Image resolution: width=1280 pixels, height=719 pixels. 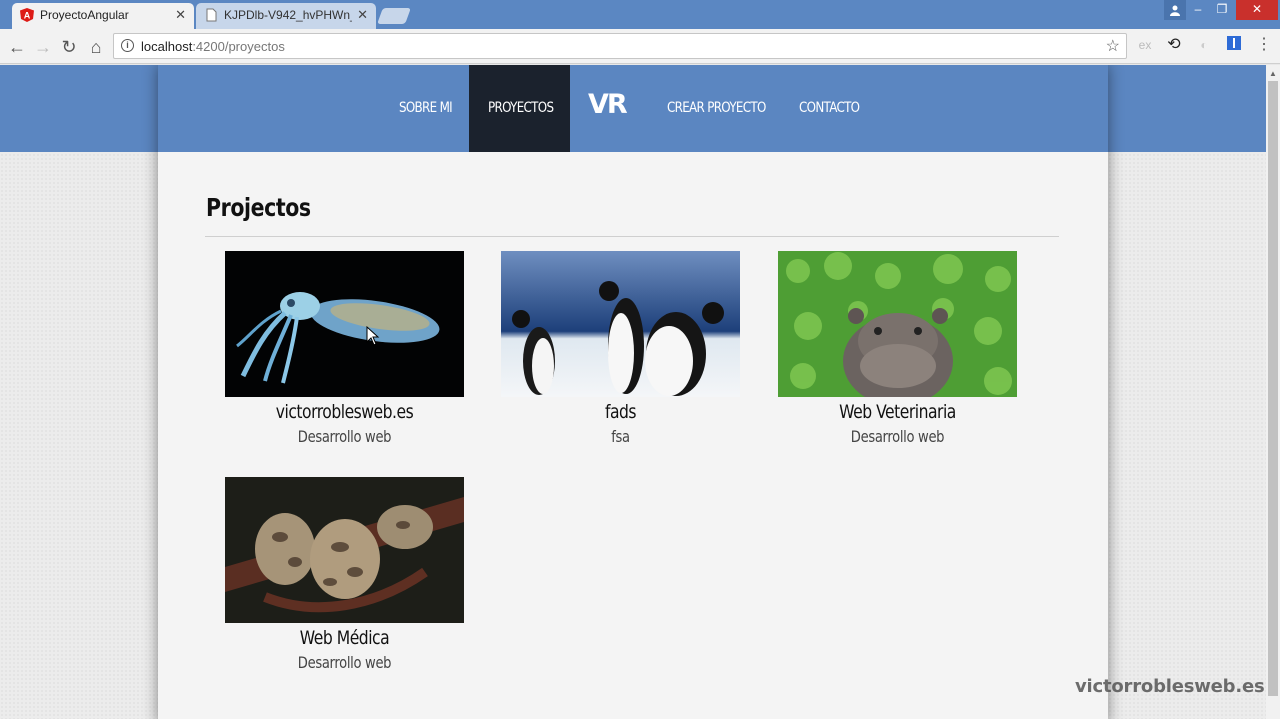 What do you see at coordinates (829, 108) in the screenshot?
I see `nav-contacto: CONTACTO` at bounding box center [829, 108].